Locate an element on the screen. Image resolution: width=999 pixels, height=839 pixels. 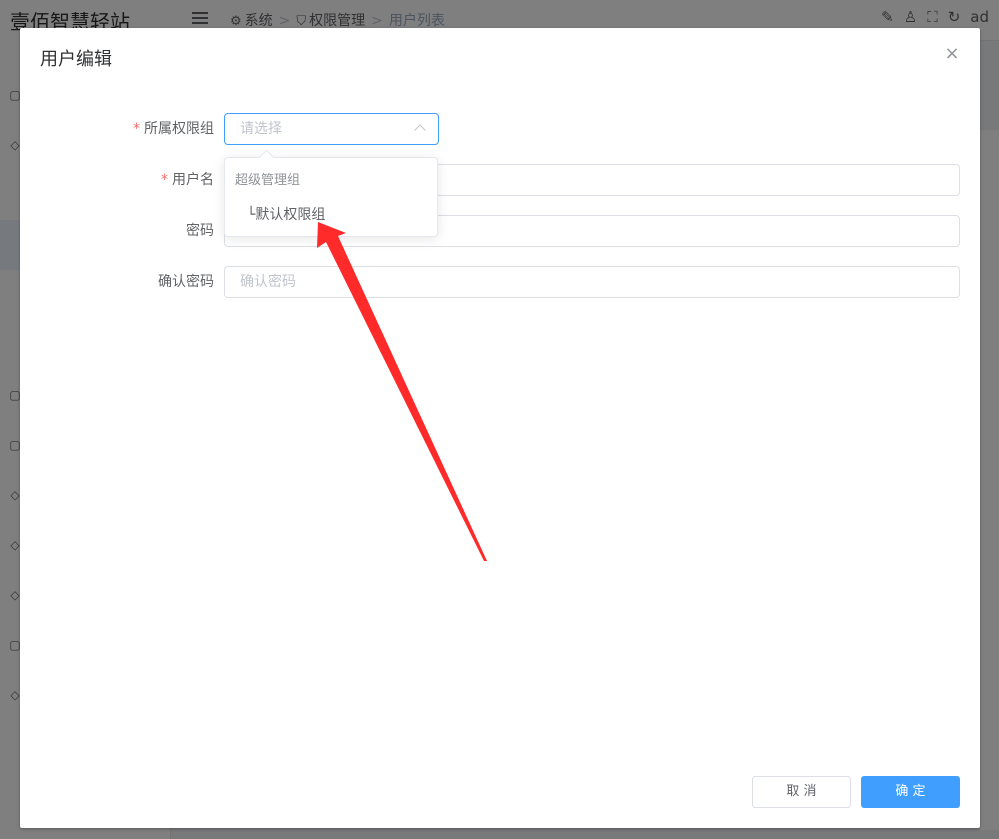
confirm-password-input is located at coordinates (592, 282).